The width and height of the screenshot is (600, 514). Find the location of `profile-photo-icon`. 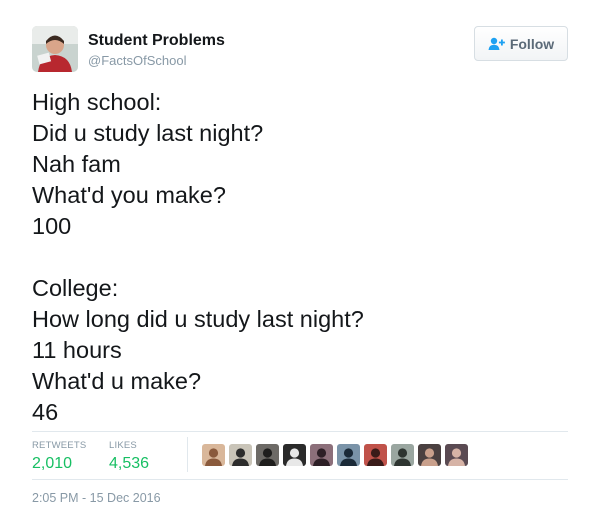

profile-photo-icon is located at coordinates (55, 49).